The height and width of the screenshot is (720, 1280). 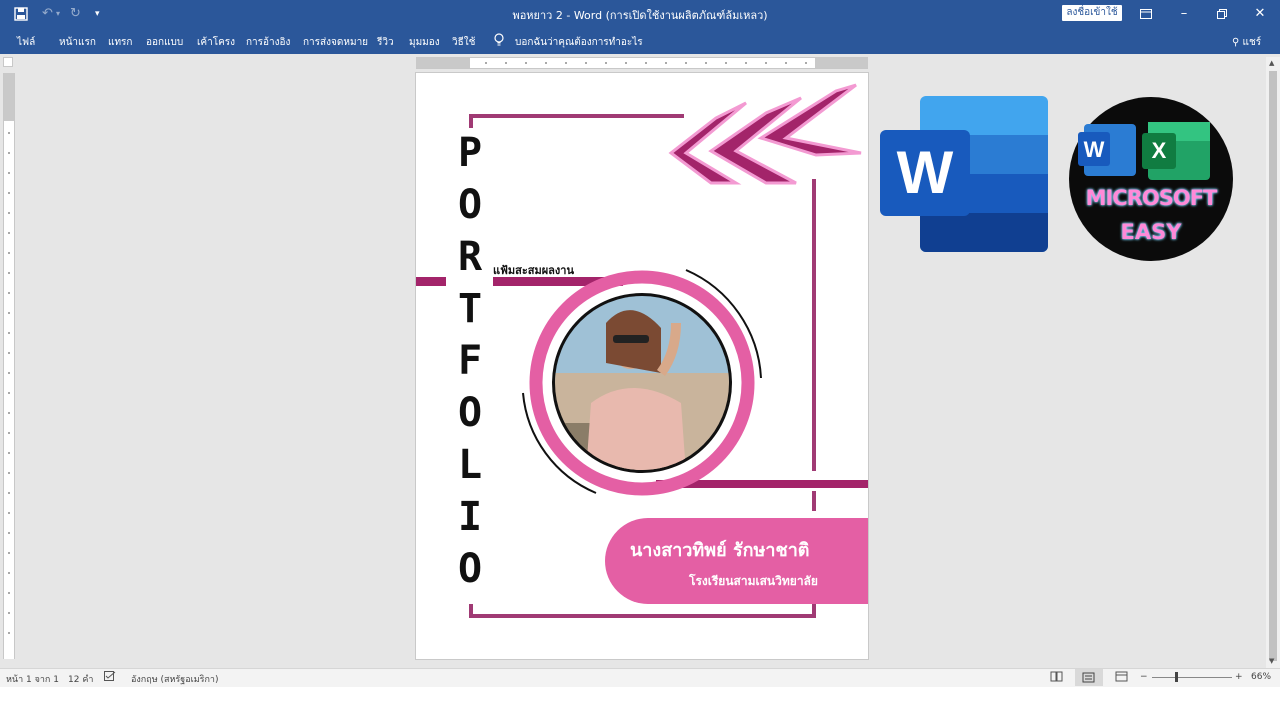 What do you see at coordinates (925, 172) in the screenshot?
I see `word-letter: W` at bounding box center [925, 172].